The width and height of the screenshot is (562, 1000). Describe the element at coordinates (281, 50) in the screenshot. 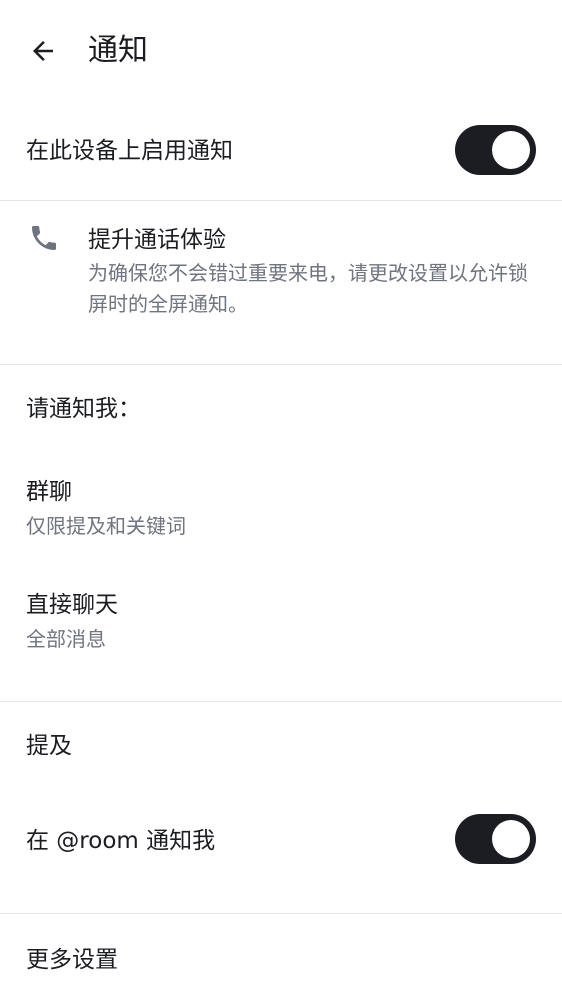

I see `app-bar: 通知` at that location.